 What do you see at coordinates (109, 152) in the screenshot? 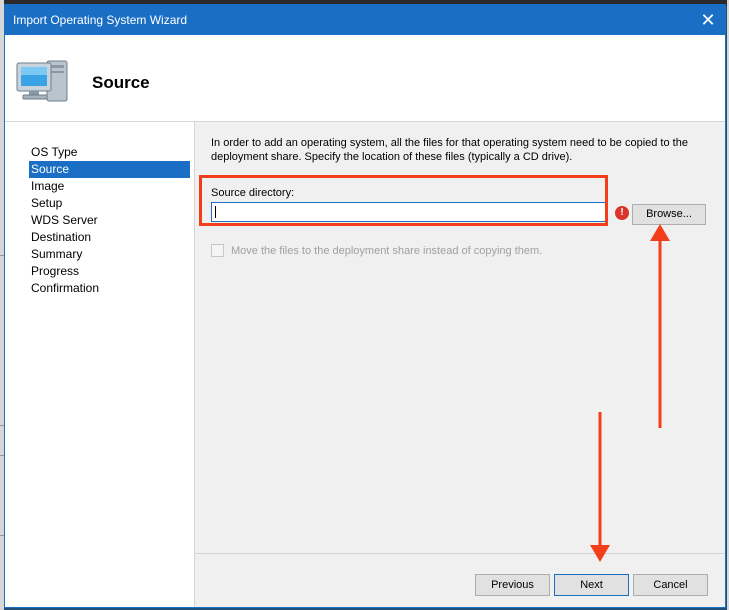
I see `step-os-type: OS Type` at bounding box center [109, 152].